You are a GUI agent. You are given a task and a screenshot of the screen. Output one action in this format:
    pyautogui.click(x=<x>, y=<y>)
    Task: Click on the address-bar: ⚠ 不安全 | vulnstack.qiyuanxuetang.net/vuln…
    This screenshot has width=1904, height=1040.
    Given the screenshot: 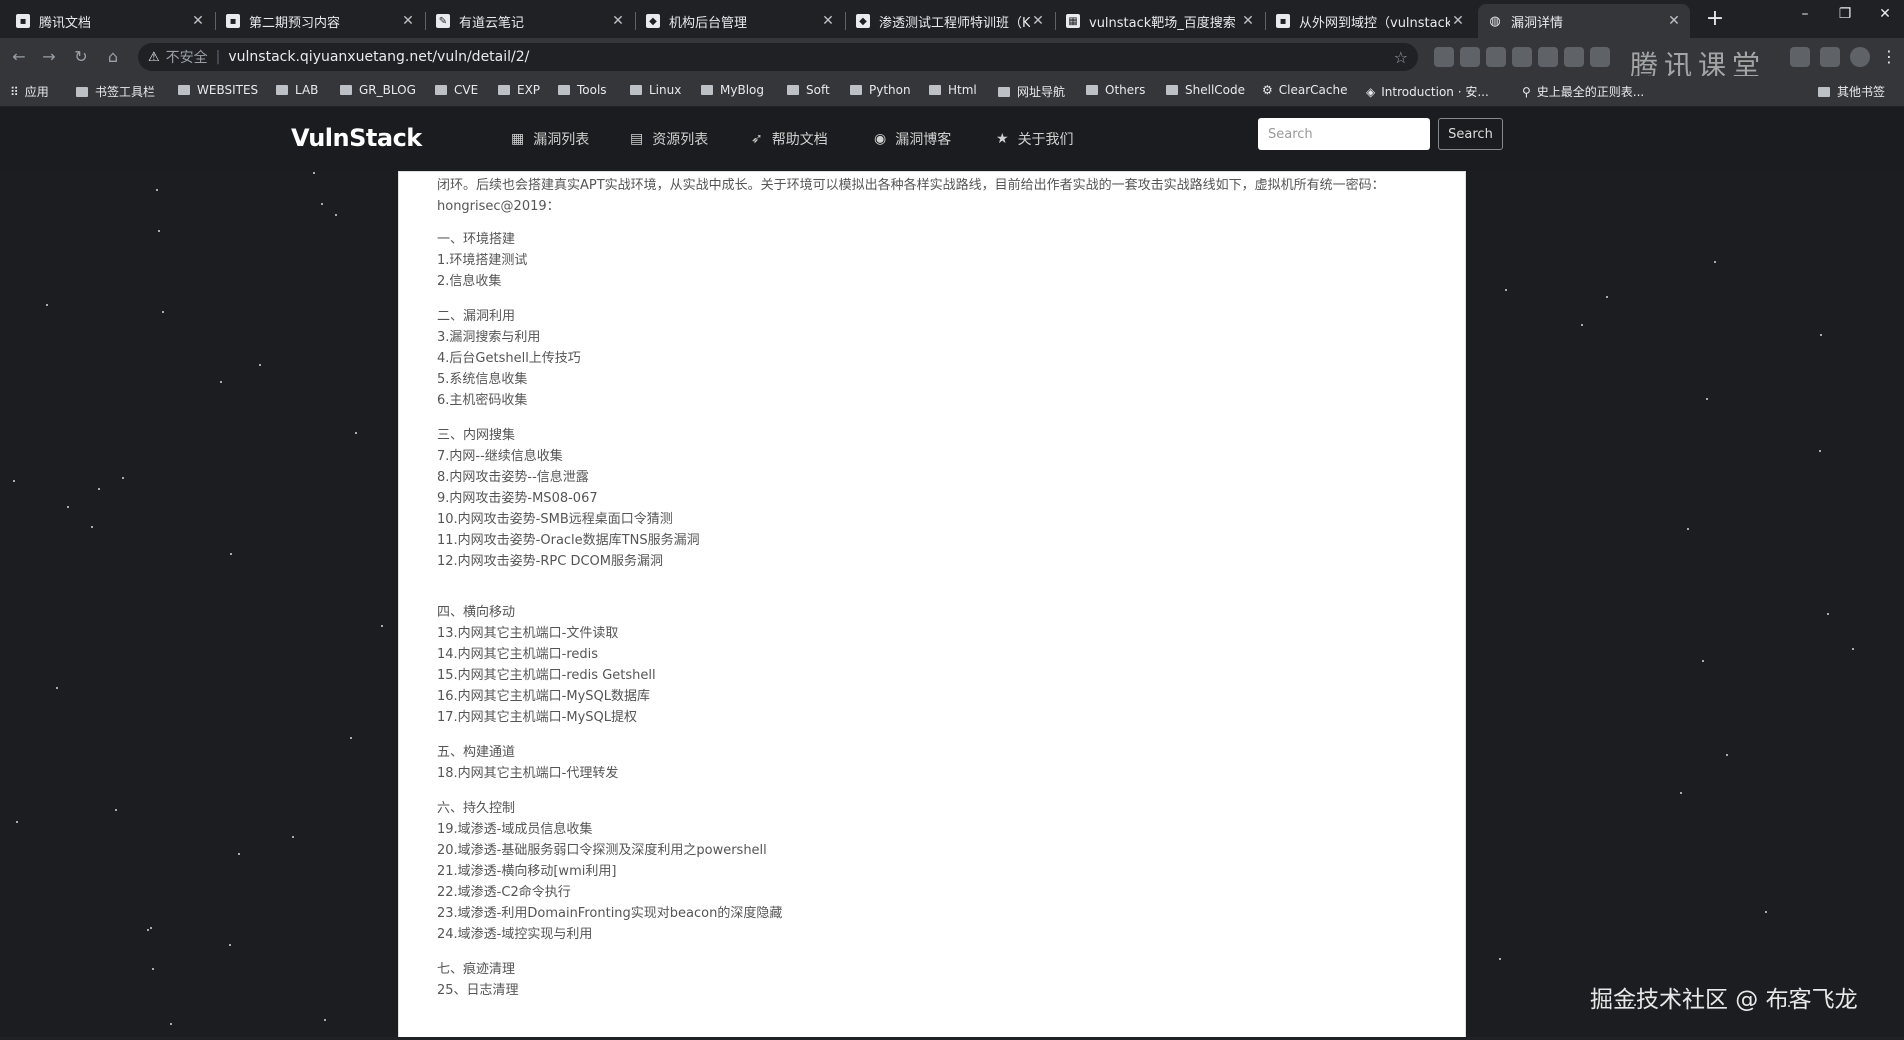 What is the action you would take?
    pyautogui.click(x=778, y=57)
    